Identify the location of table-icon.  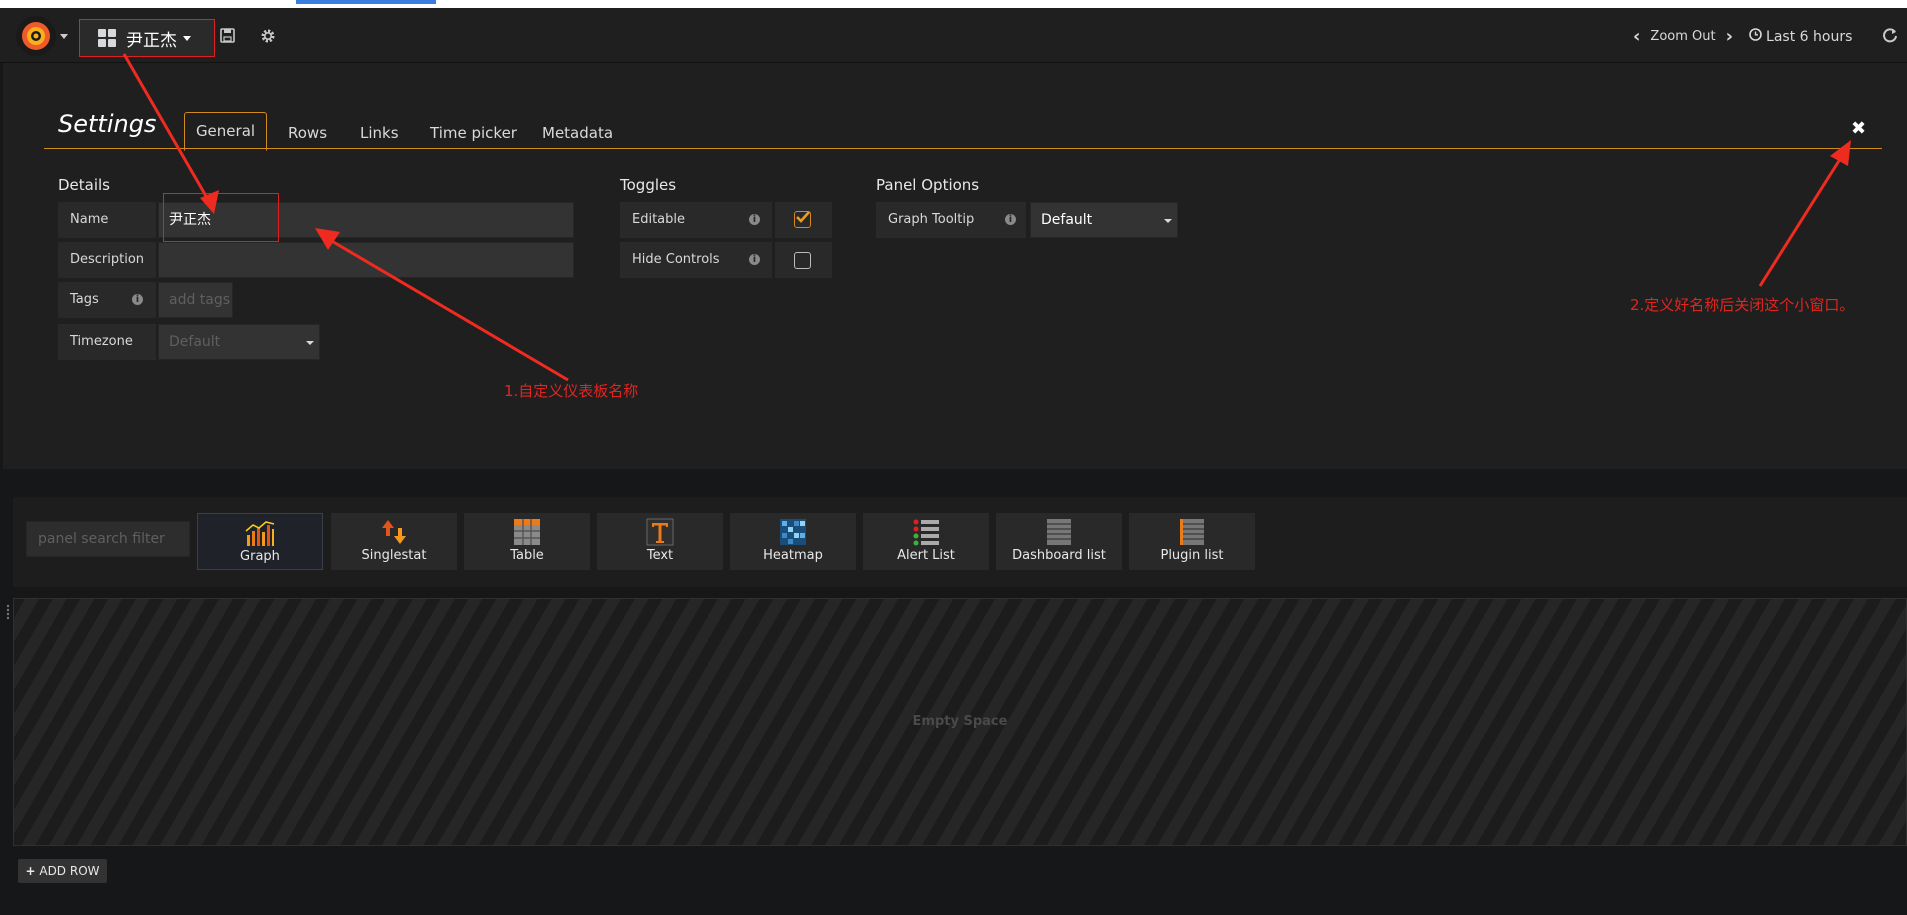
(527, 532).